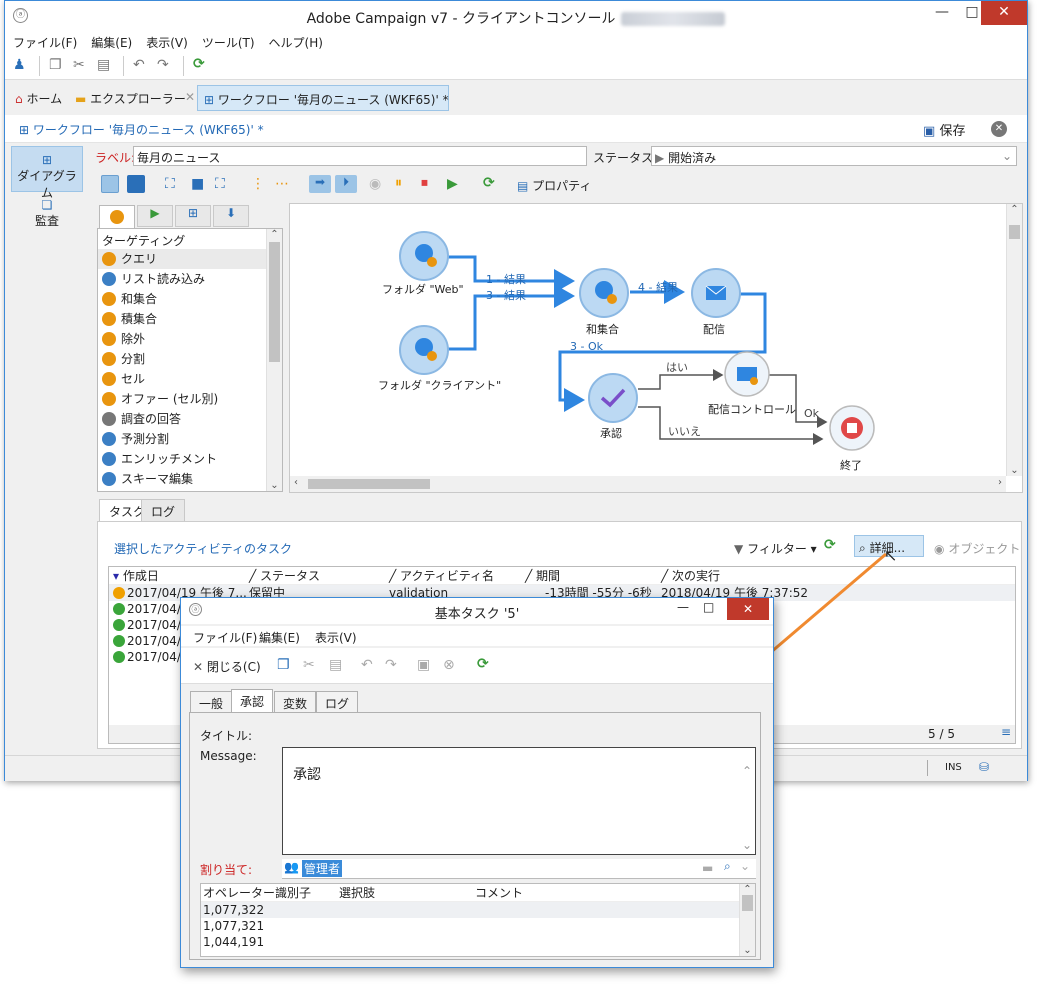 The width and height of the screenshot is (1056, 986). What do you see at coordinates (190, 279) in the screenshot?
I see `palette-item: リスト読み込み` at bounding box center [190, 279].